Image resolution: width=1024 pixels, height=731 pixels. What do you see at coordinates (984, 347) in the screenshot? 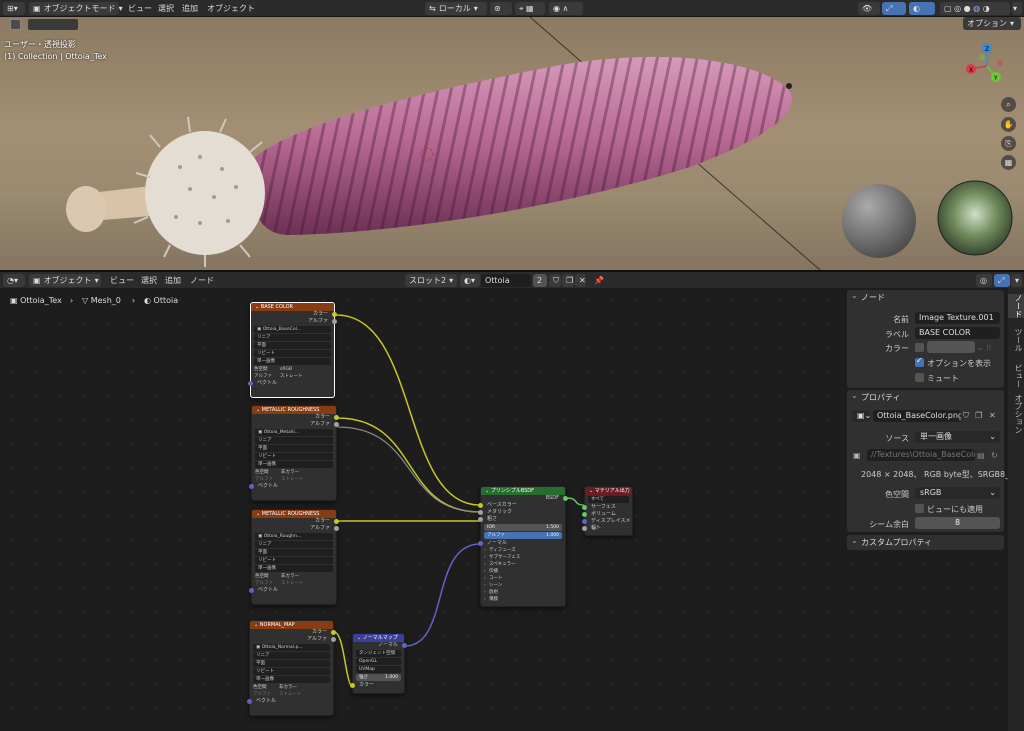
I see `color-dropdown-icon: ⌄ ⁞⁞` at bounding box center [984, 347].